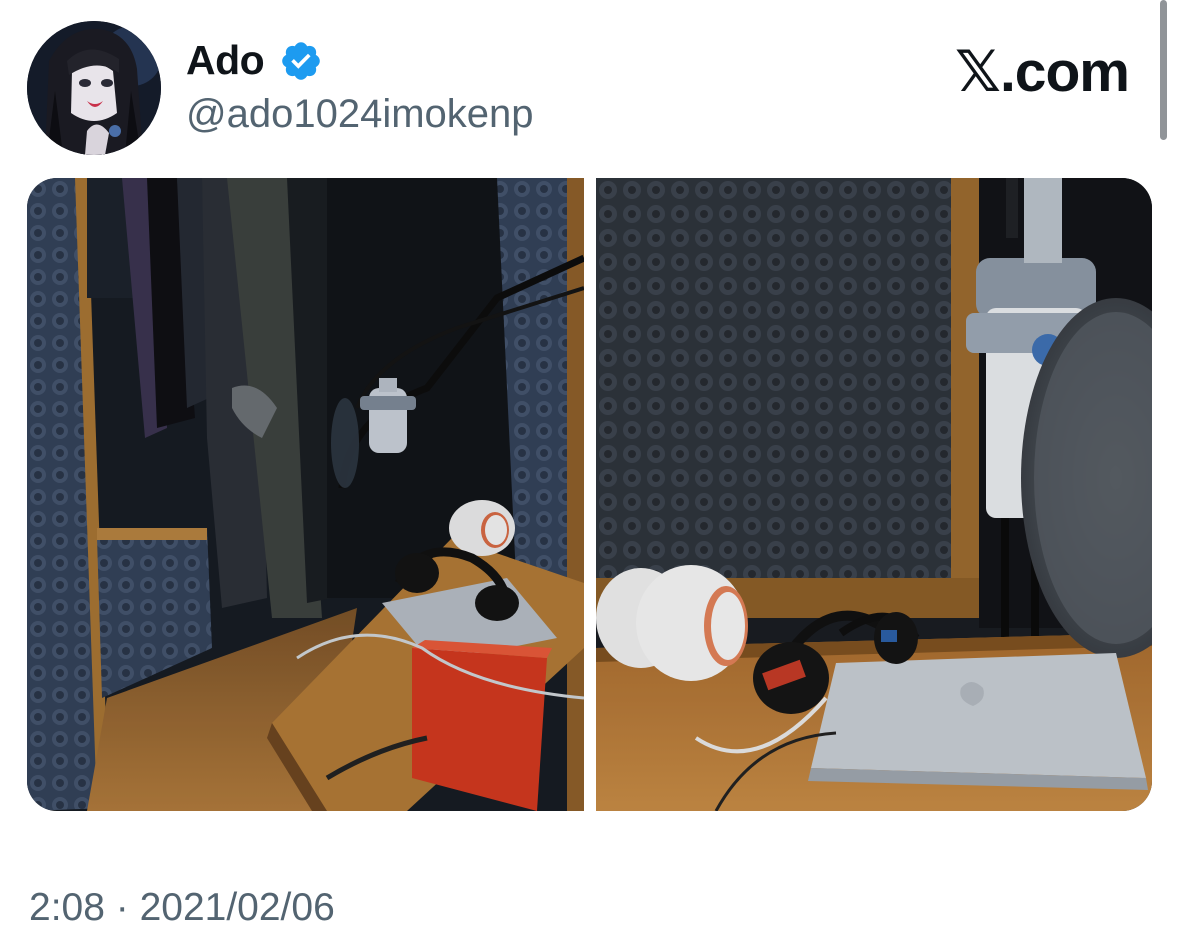 This screenshot has height=951, width=1179. What do you see at coordinates (225, 60) in the screenshot?
I see `display-name: Ado` at bounding box center [225, 60].